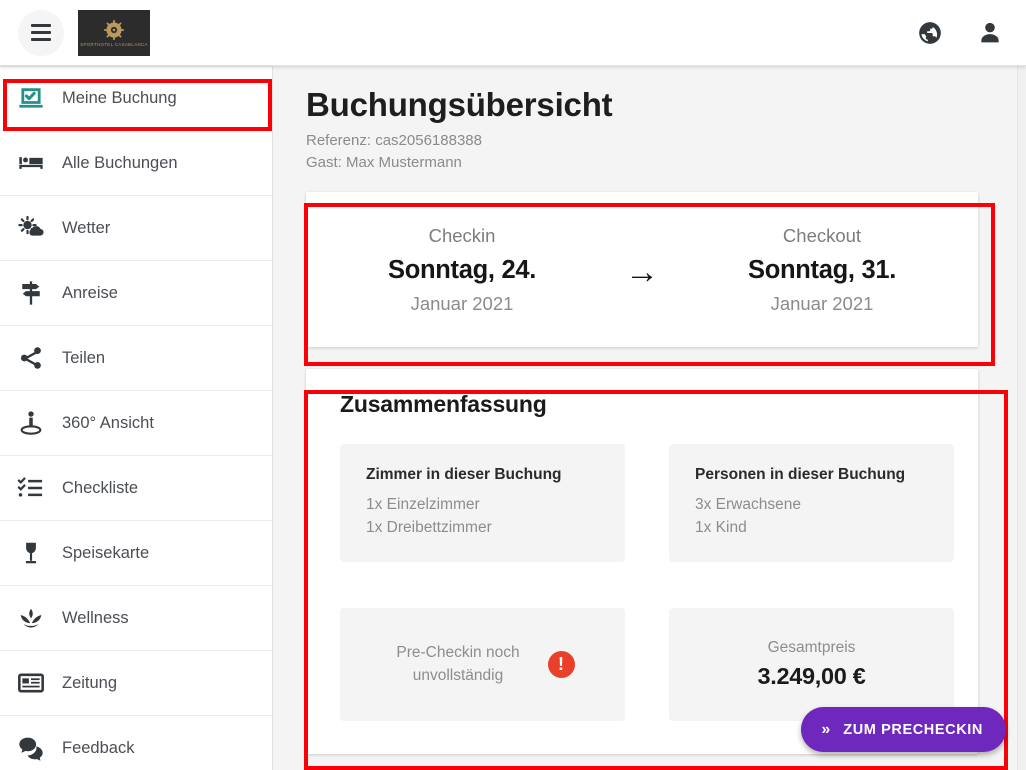 The height and width of the screenshot is (770, 1026). I want to click on zum-precheckin-button: » ZUM PRECHECKIN, so click(903, 729).